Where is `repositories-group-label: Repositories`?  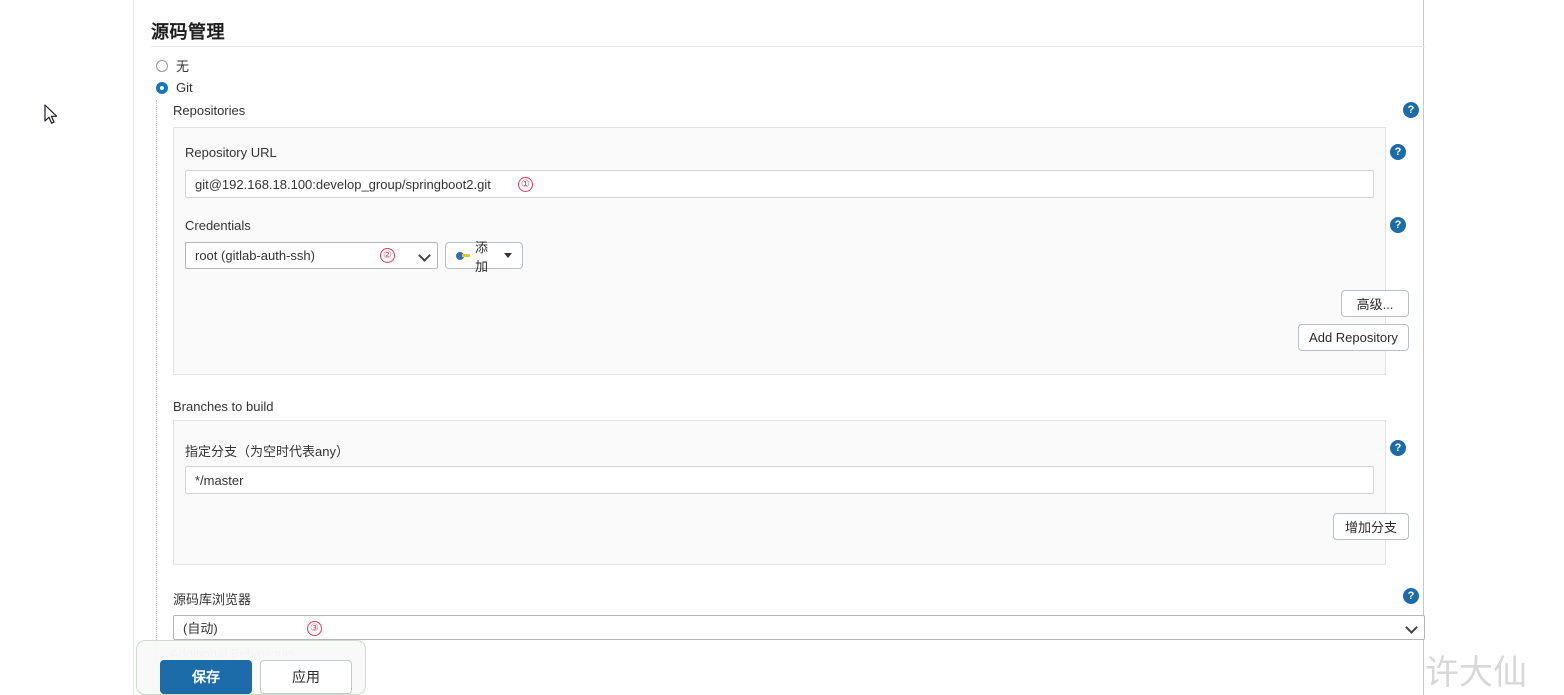 repositories-group-label: Repositories is located at coordinates (209, 110).